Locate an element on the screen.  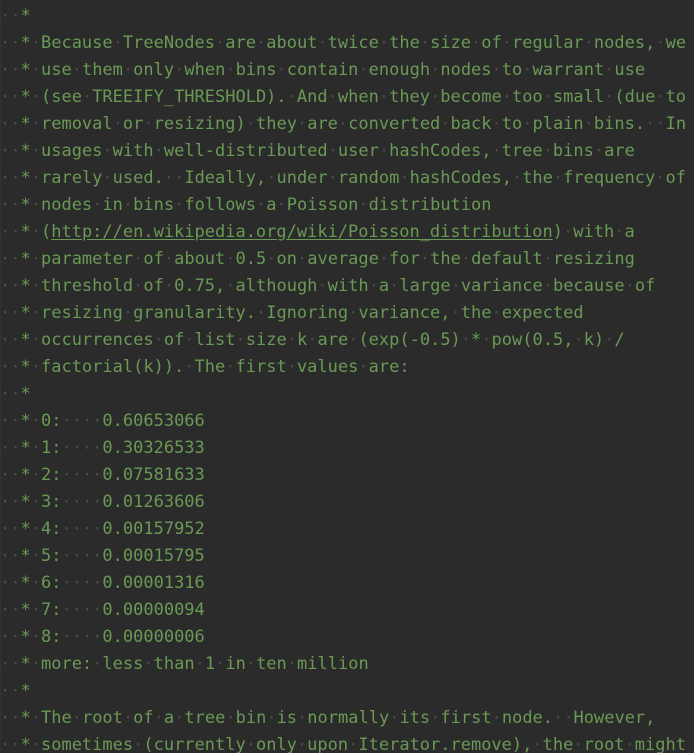
code-line: ··*·2:····0.07581633 is located at coordinates (347, 475).